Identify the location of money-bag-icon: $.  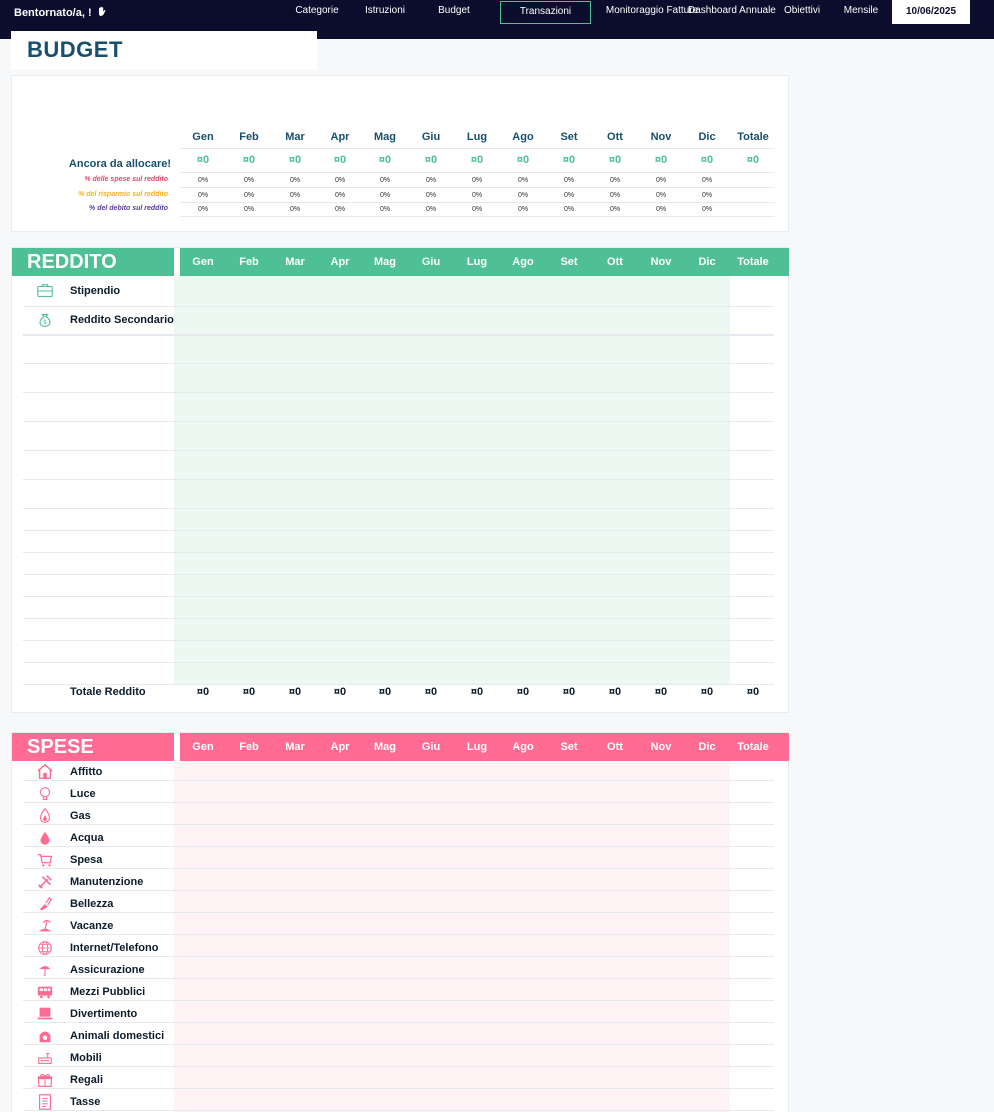
(45, 320).